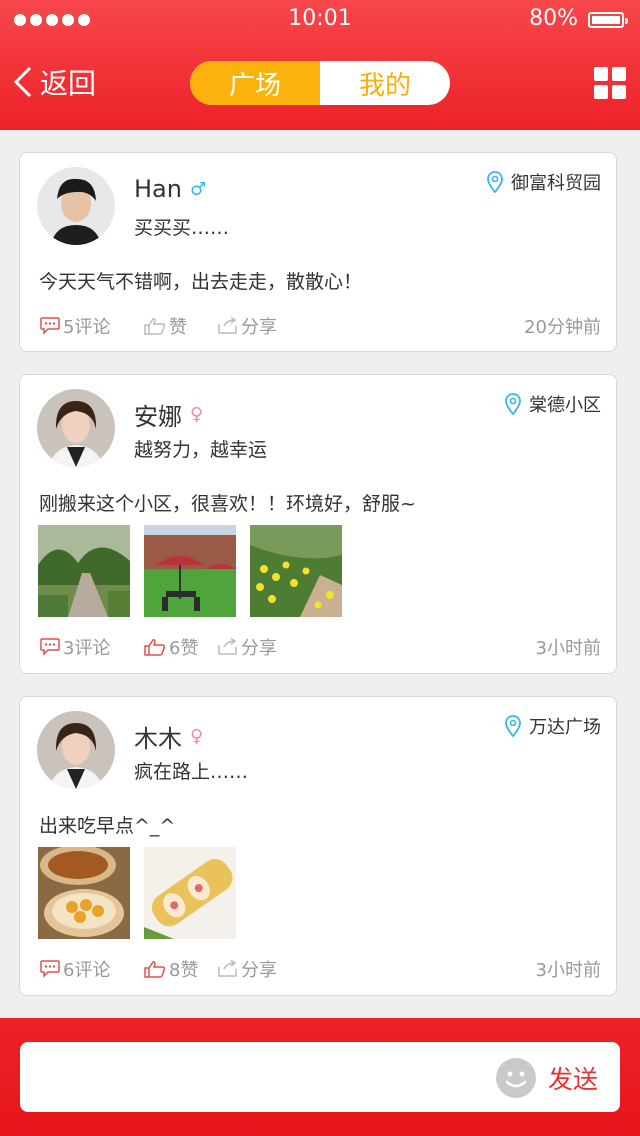 Image resolution: width=640 pixels, height=1136 pixels. Describe the element at coordinates (320, 20) in the screenshot. I see `status-bar: 10:01 80%` at that location.